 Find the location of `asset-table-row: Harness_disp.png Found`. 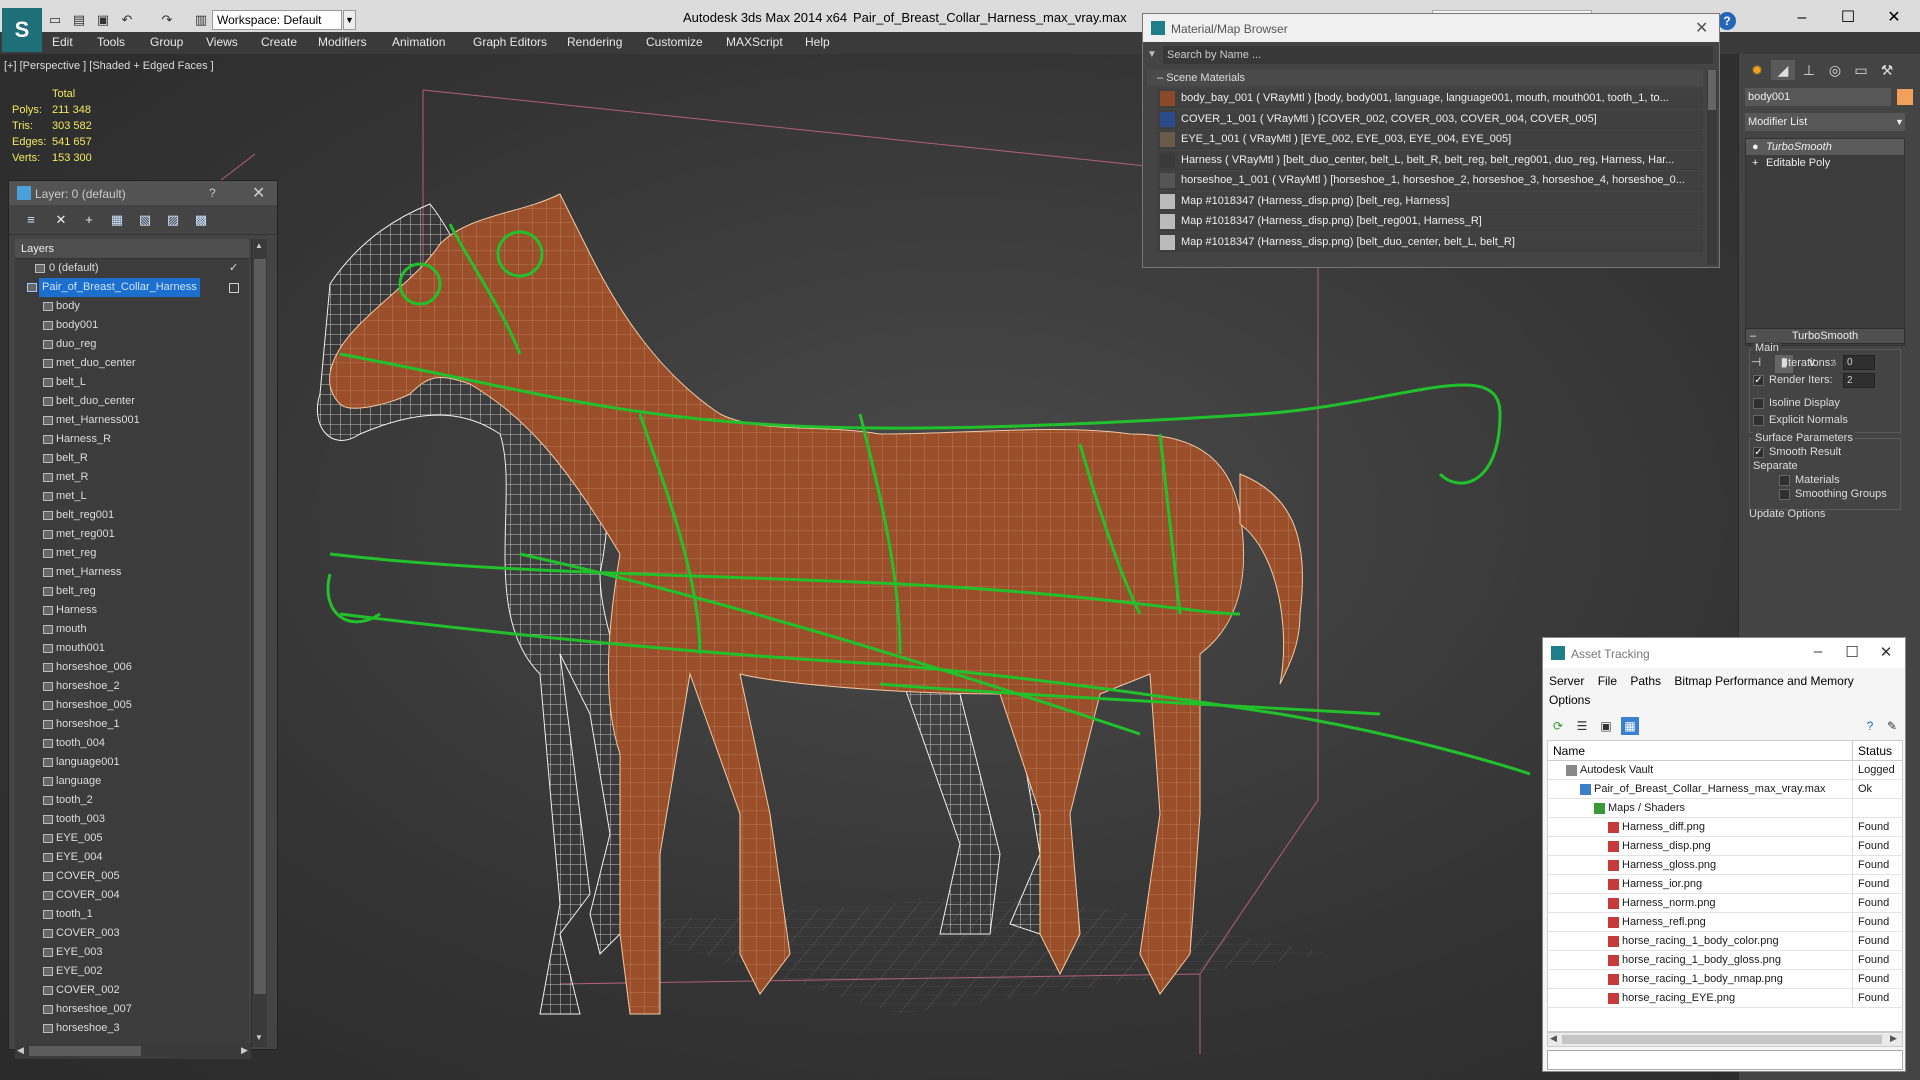

asset-table-row: Harness_disp.png Found is located at coordinates (1725, 846).